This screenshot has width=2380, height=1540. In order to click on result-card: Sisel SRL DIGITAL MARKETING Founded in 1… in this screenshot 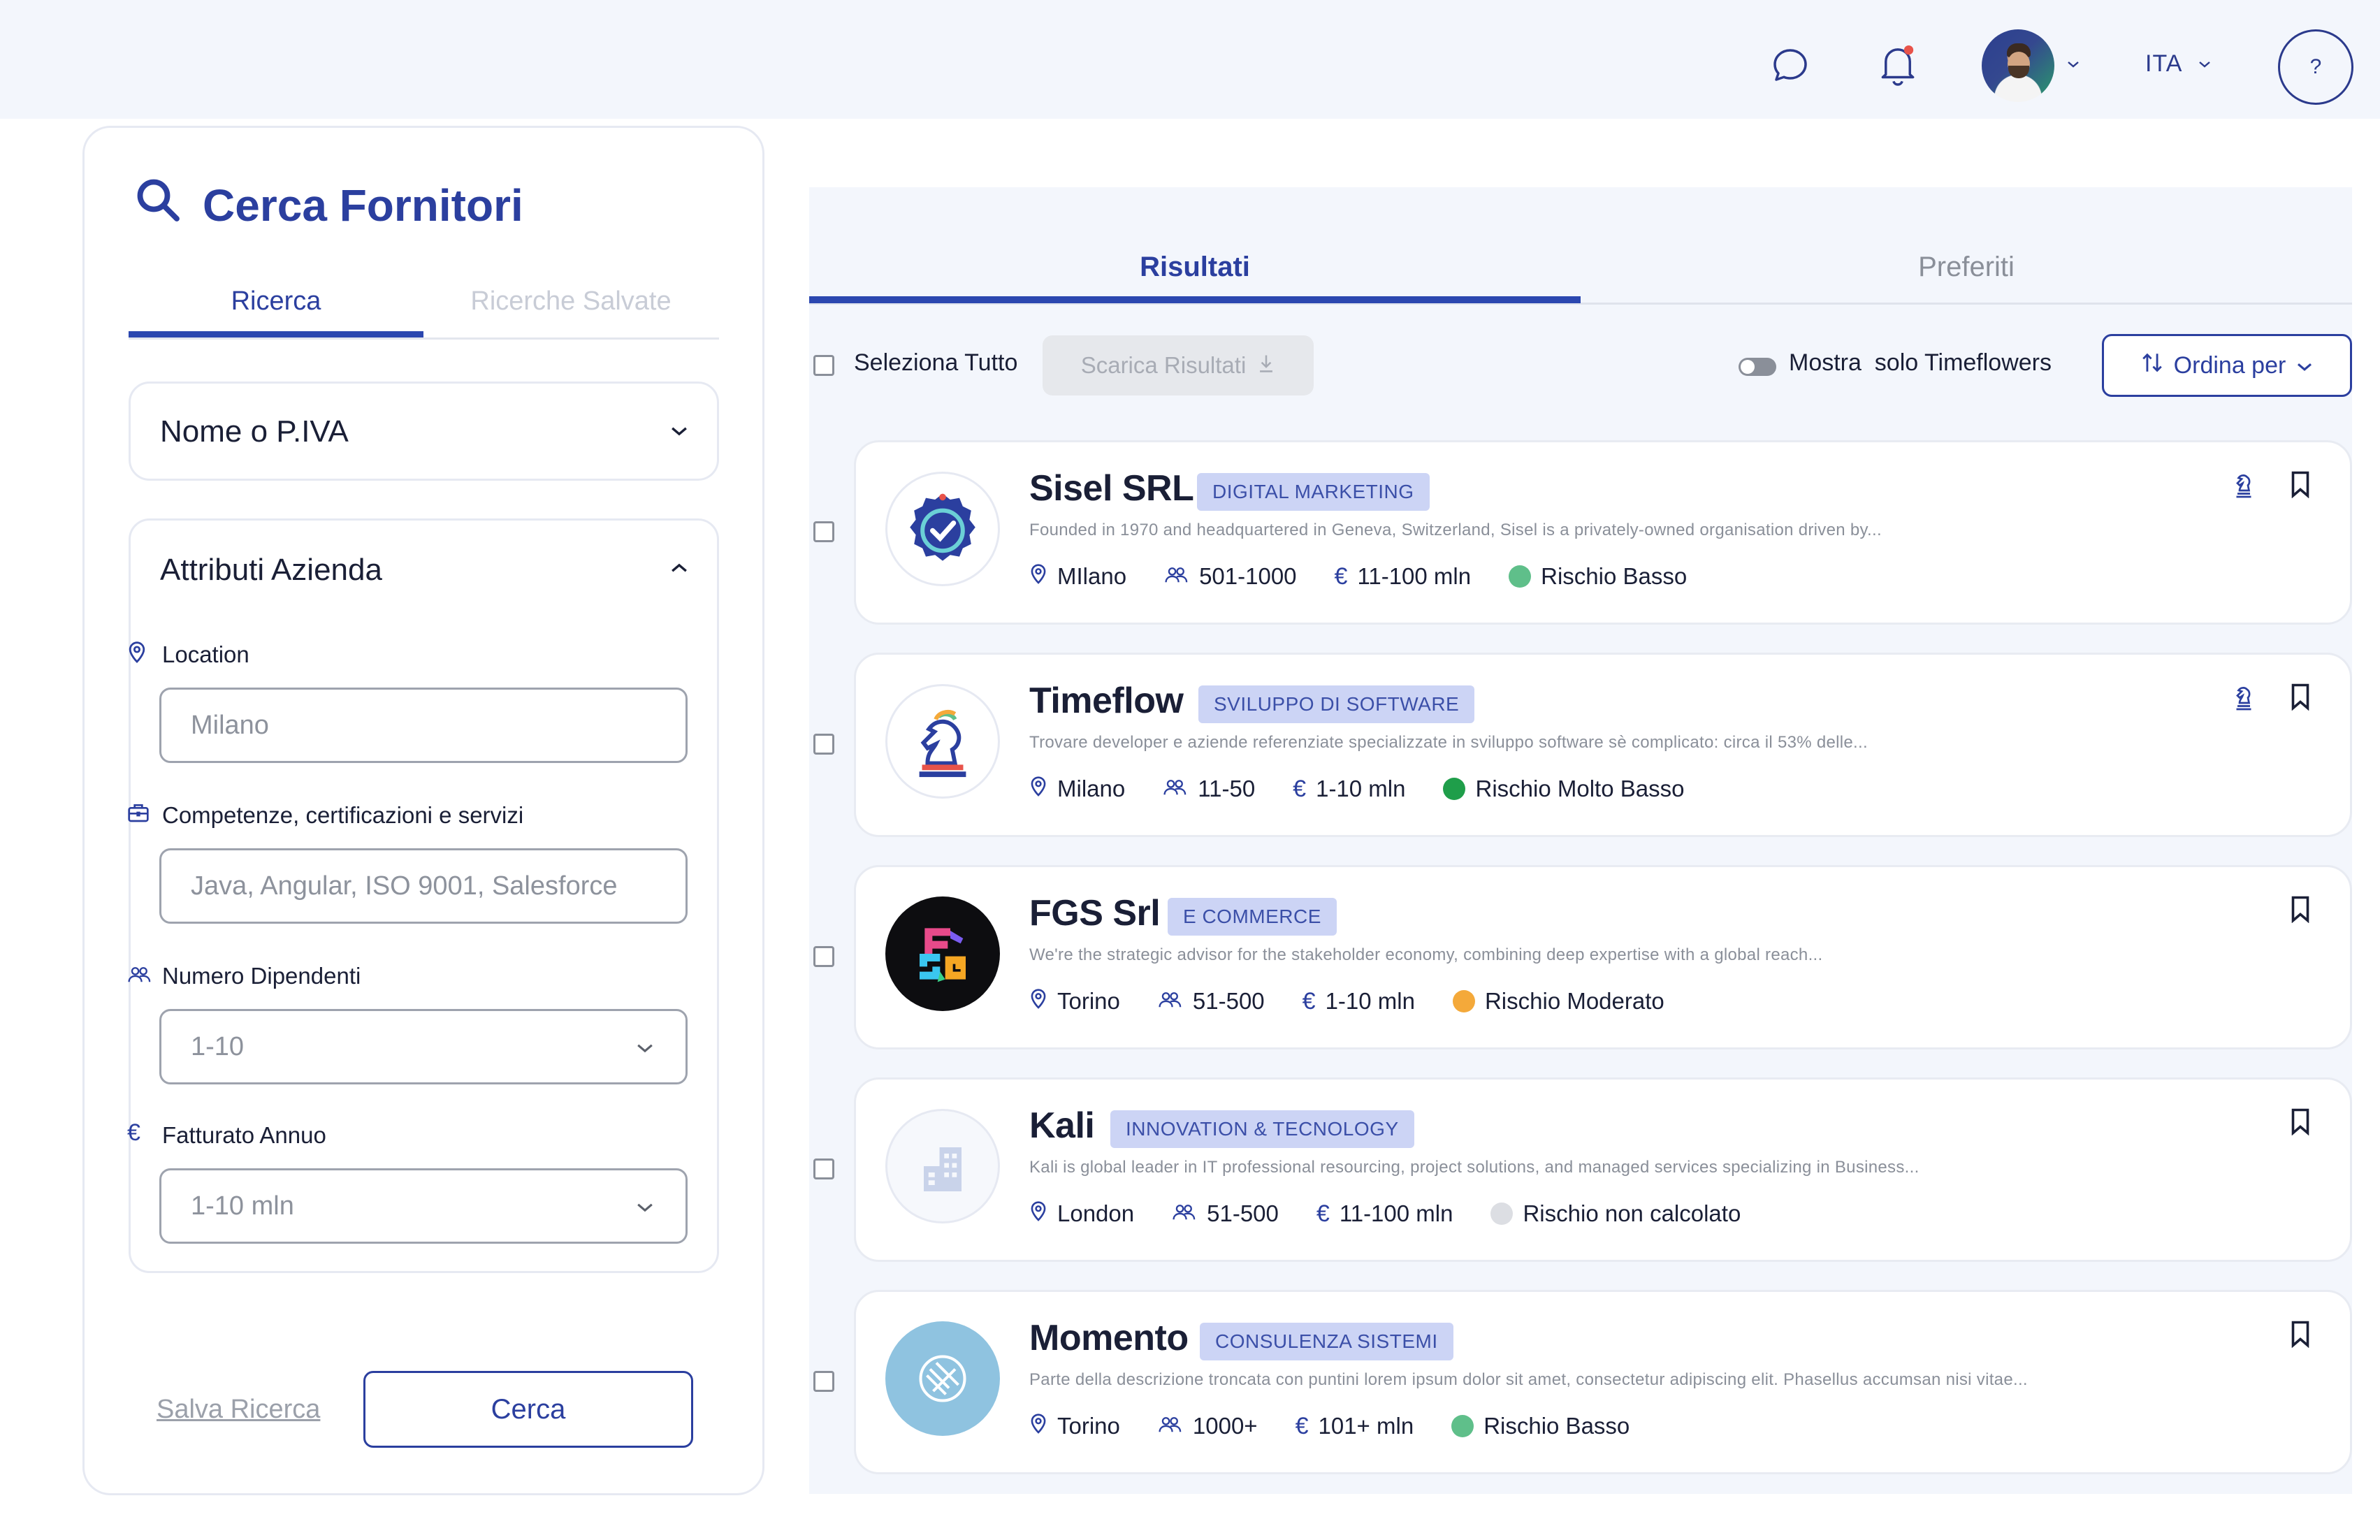, I will do `click(1603, 532)`.